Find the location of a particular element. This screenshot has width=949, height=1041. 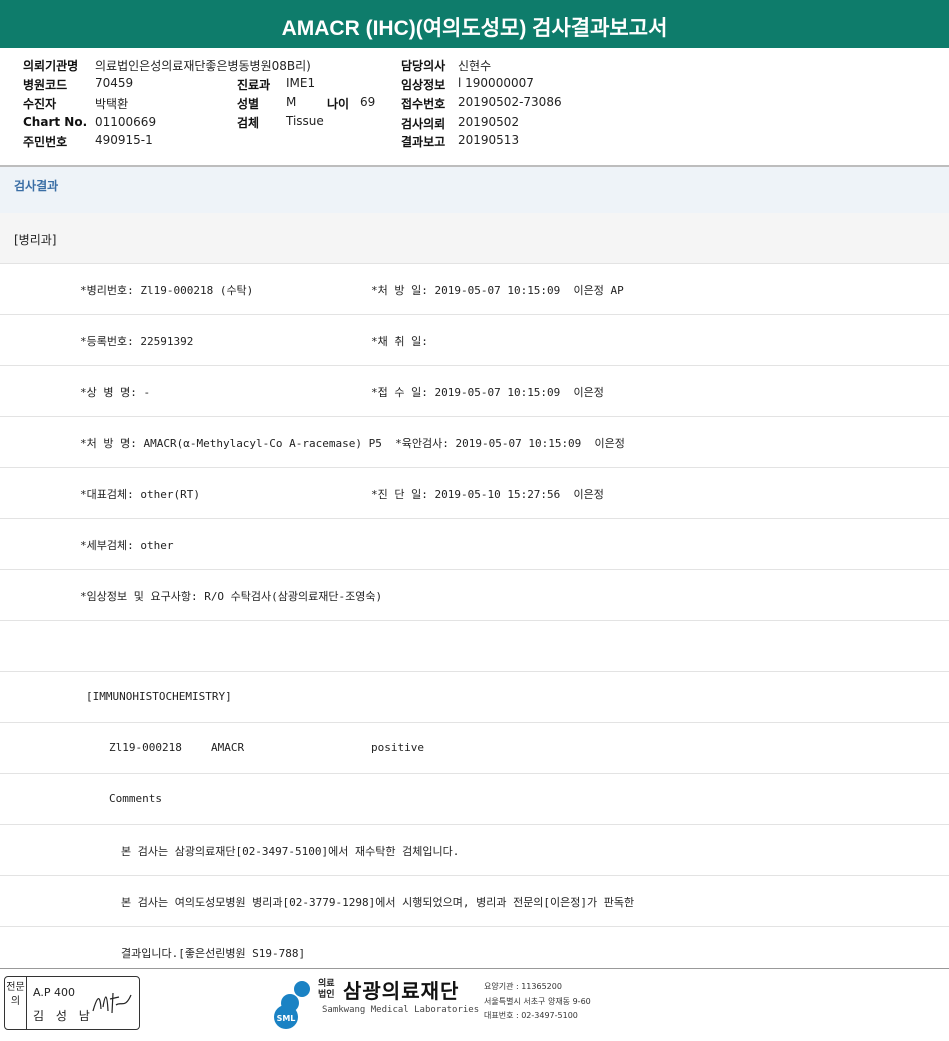

logo-text: SML is located at coordinates (286, 1018).